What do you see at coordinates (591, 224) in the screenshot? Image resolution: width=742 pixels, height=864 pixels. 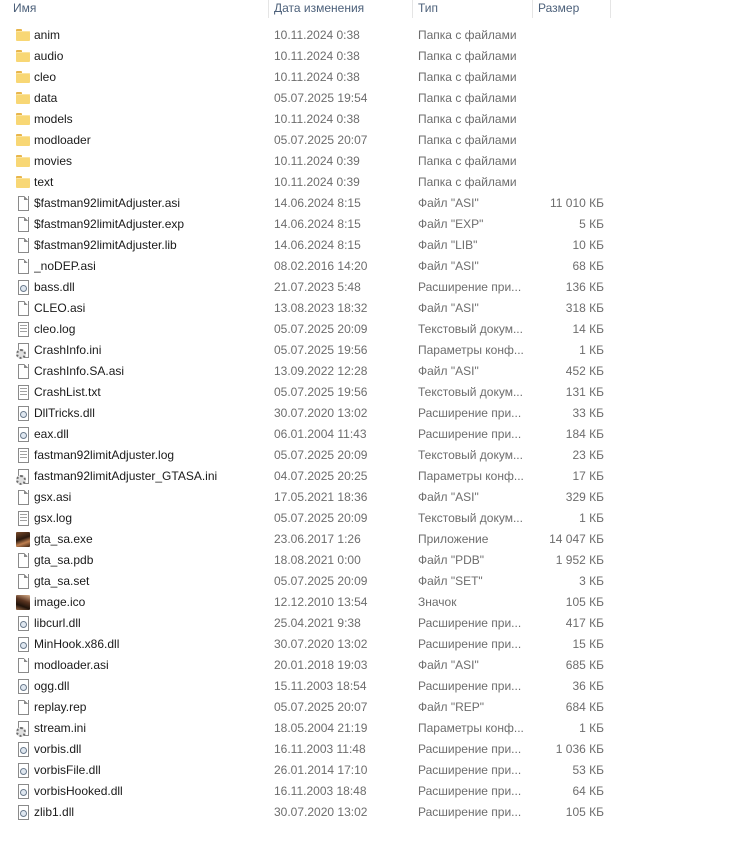 I see `file-size: 5 КБ` at bounding box center [591, 224].